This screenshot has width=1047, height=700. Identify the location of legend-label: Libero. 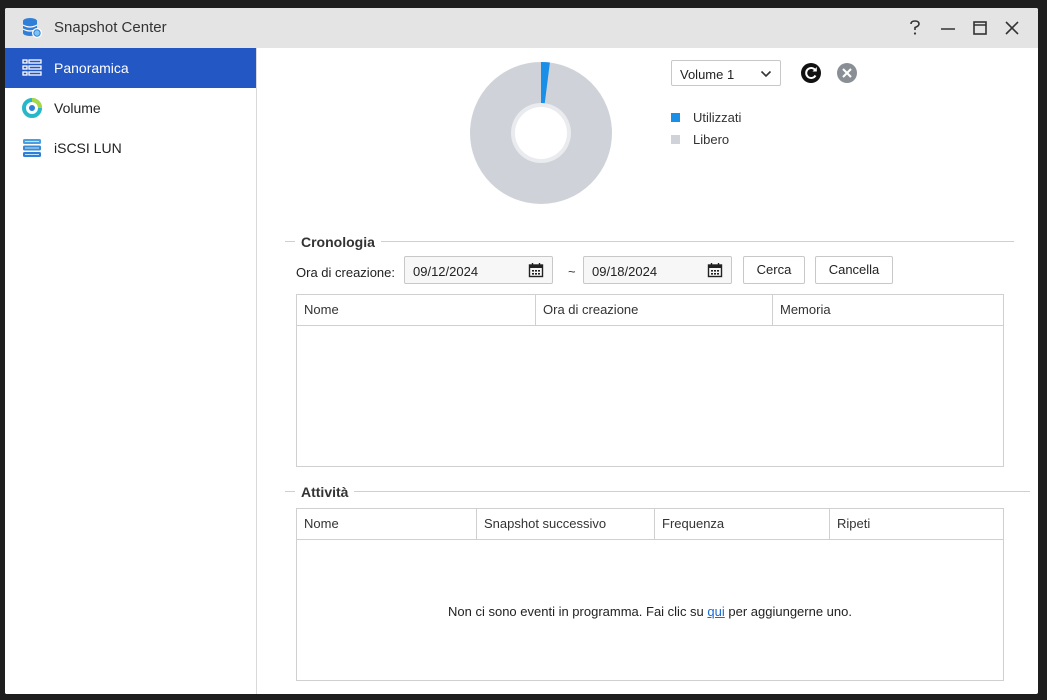
(711, 139).